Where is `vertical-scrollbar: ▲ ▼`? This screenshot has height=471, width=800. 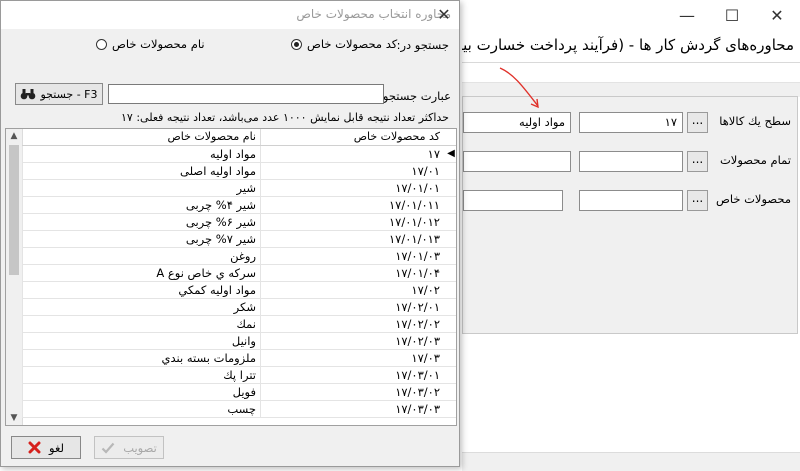
vertical-scrollbar: ▲ ▼ is located at coordinates (14, 277).